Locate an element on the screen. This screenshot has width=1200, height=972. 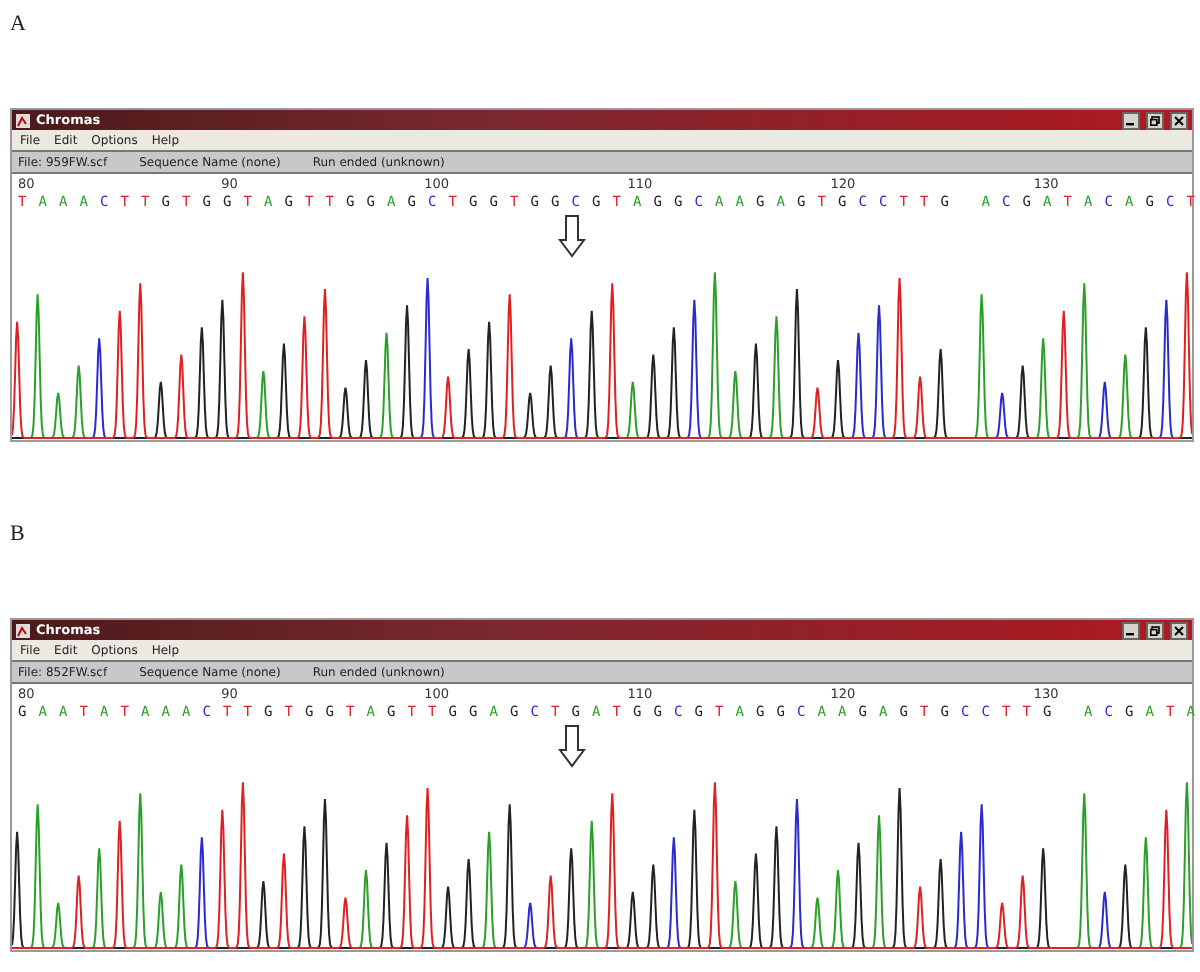
panel-label: B is located at coordinates (18, 536).